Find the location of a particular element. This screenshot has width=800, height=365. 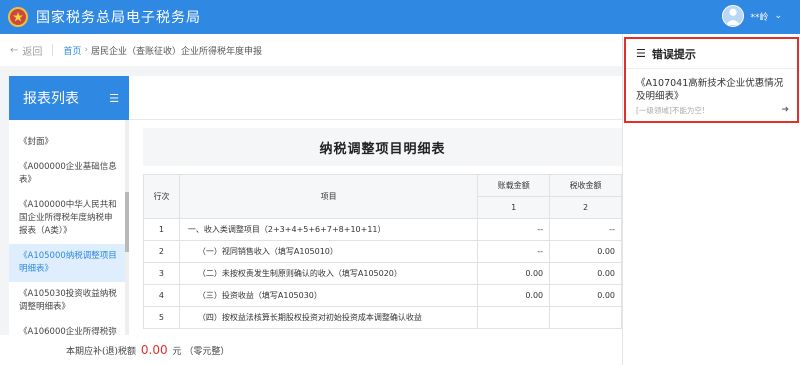

error-panel-title: 错误提示 is located at coordinates (673, 54).